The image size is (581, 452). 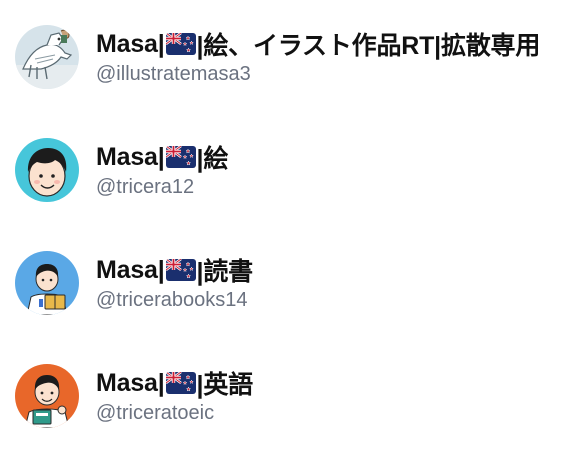 What do you see at coordinates (225, 272) in the screenshot?
I see `name-suffix: |読書` at bounding box center [225, 272].